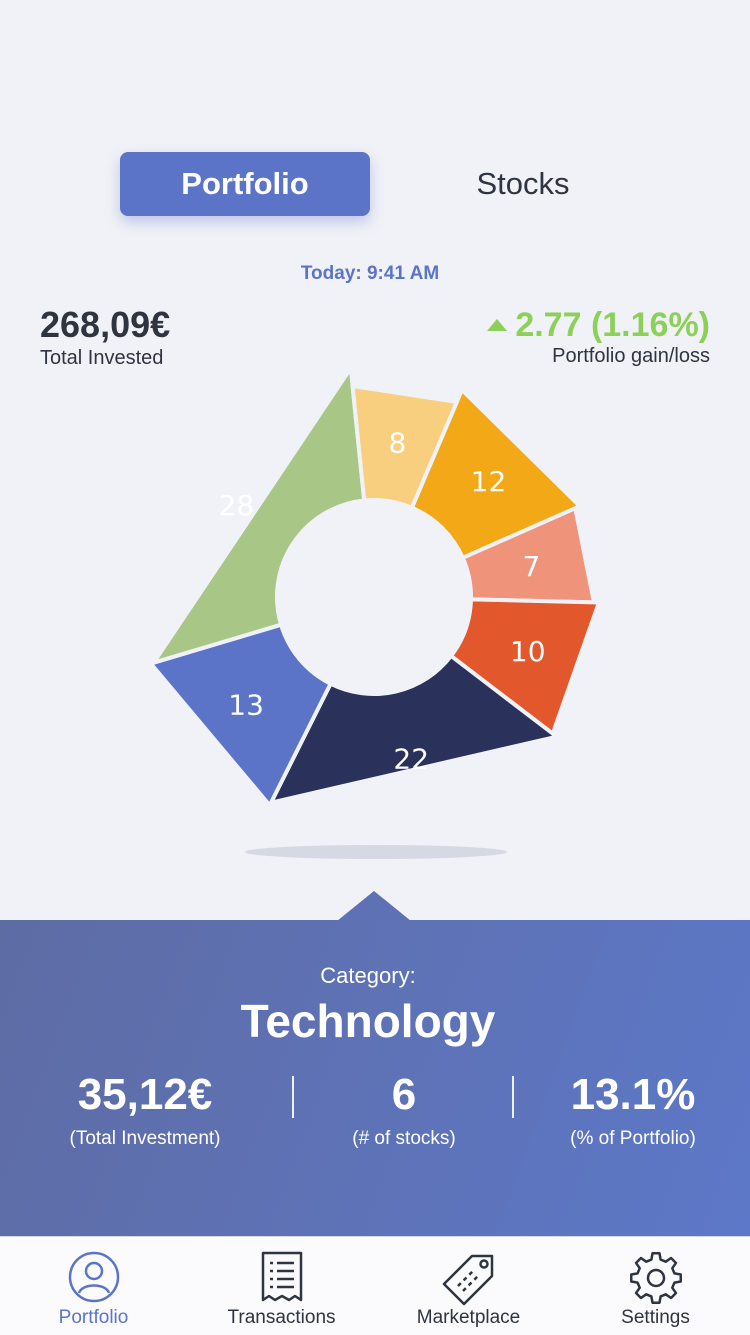 The width and height of the screenshot is (750, 1335). I want to click on slice-value-label: 22, so click(411, 758).